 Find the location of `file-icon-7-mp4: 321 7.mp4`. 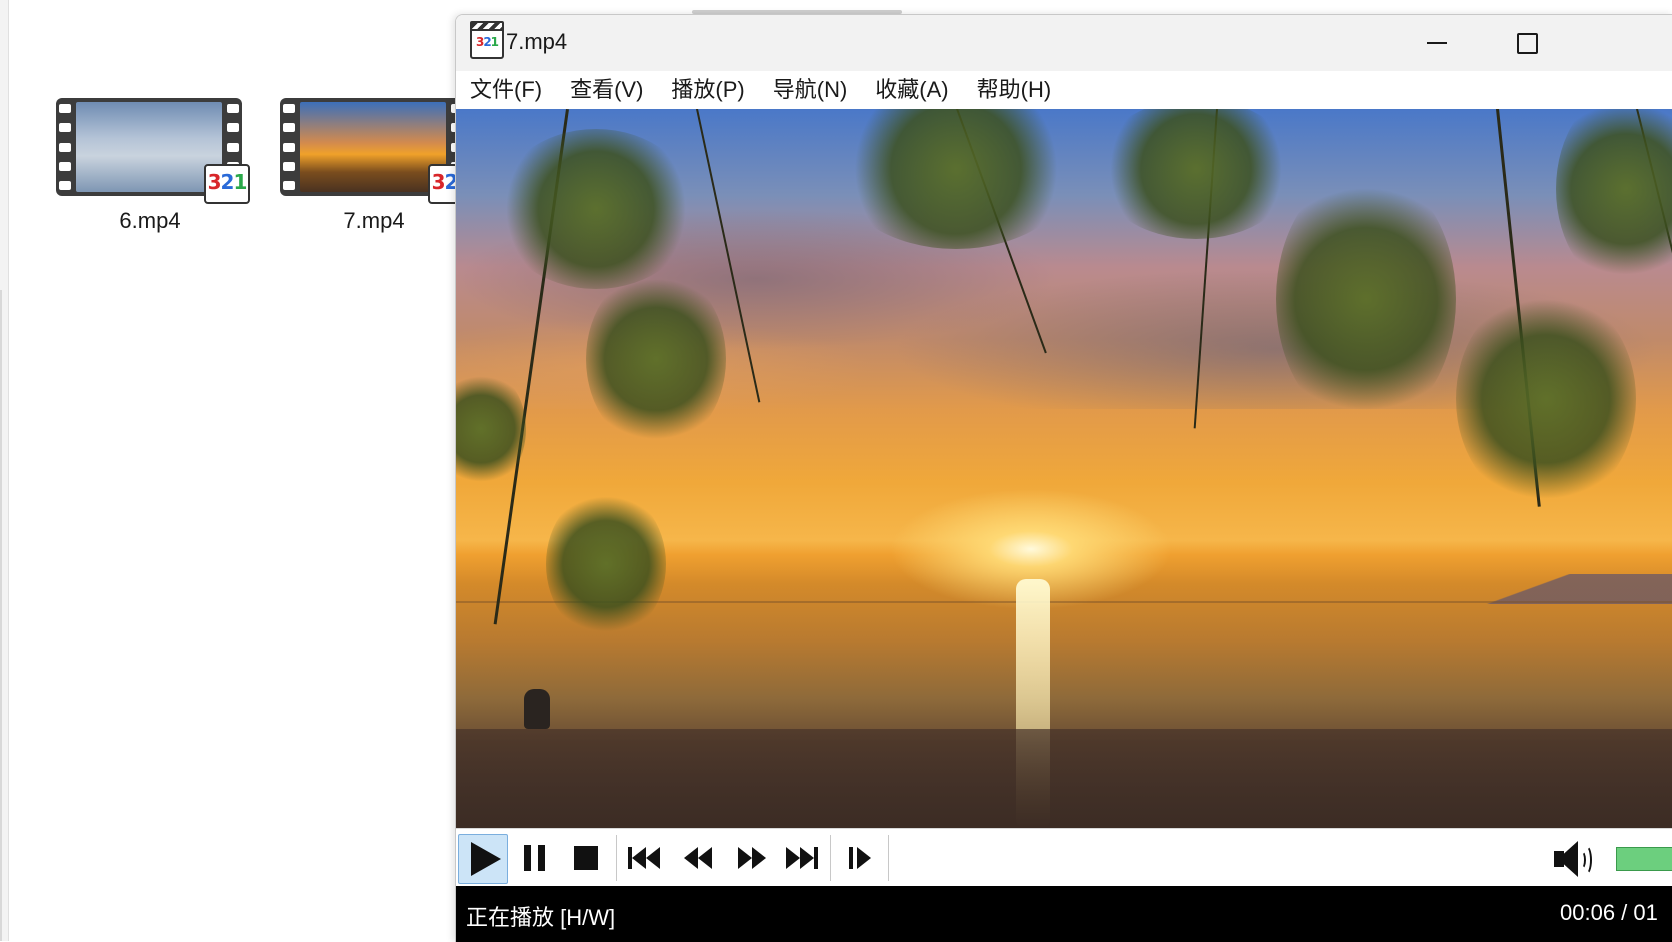

file-icon-7-mp4: 321 7.mp4 is located at coordinates (376, 171).